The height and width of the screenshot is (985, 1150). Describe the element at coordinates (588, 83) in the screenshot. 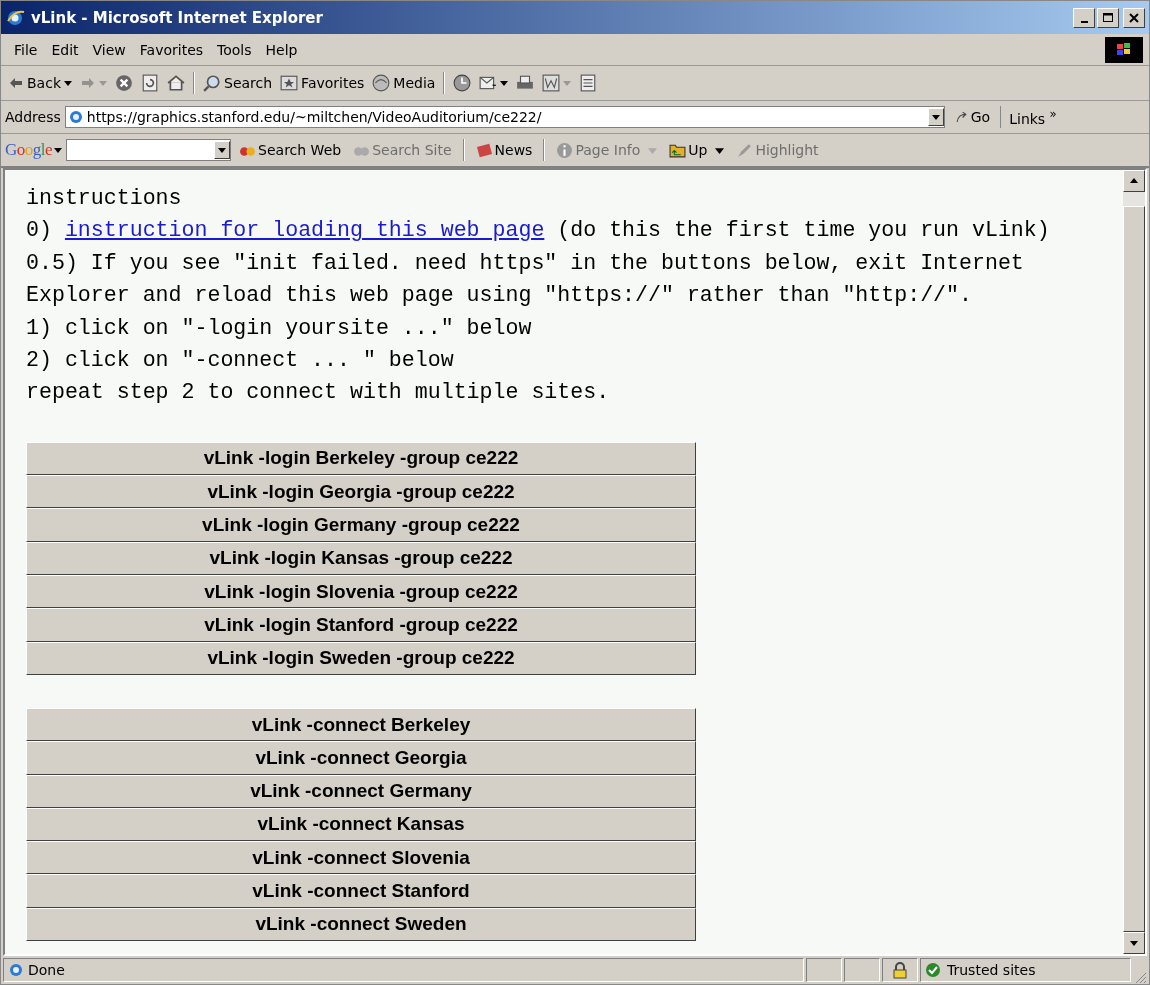

I see `document-icon` at that location.